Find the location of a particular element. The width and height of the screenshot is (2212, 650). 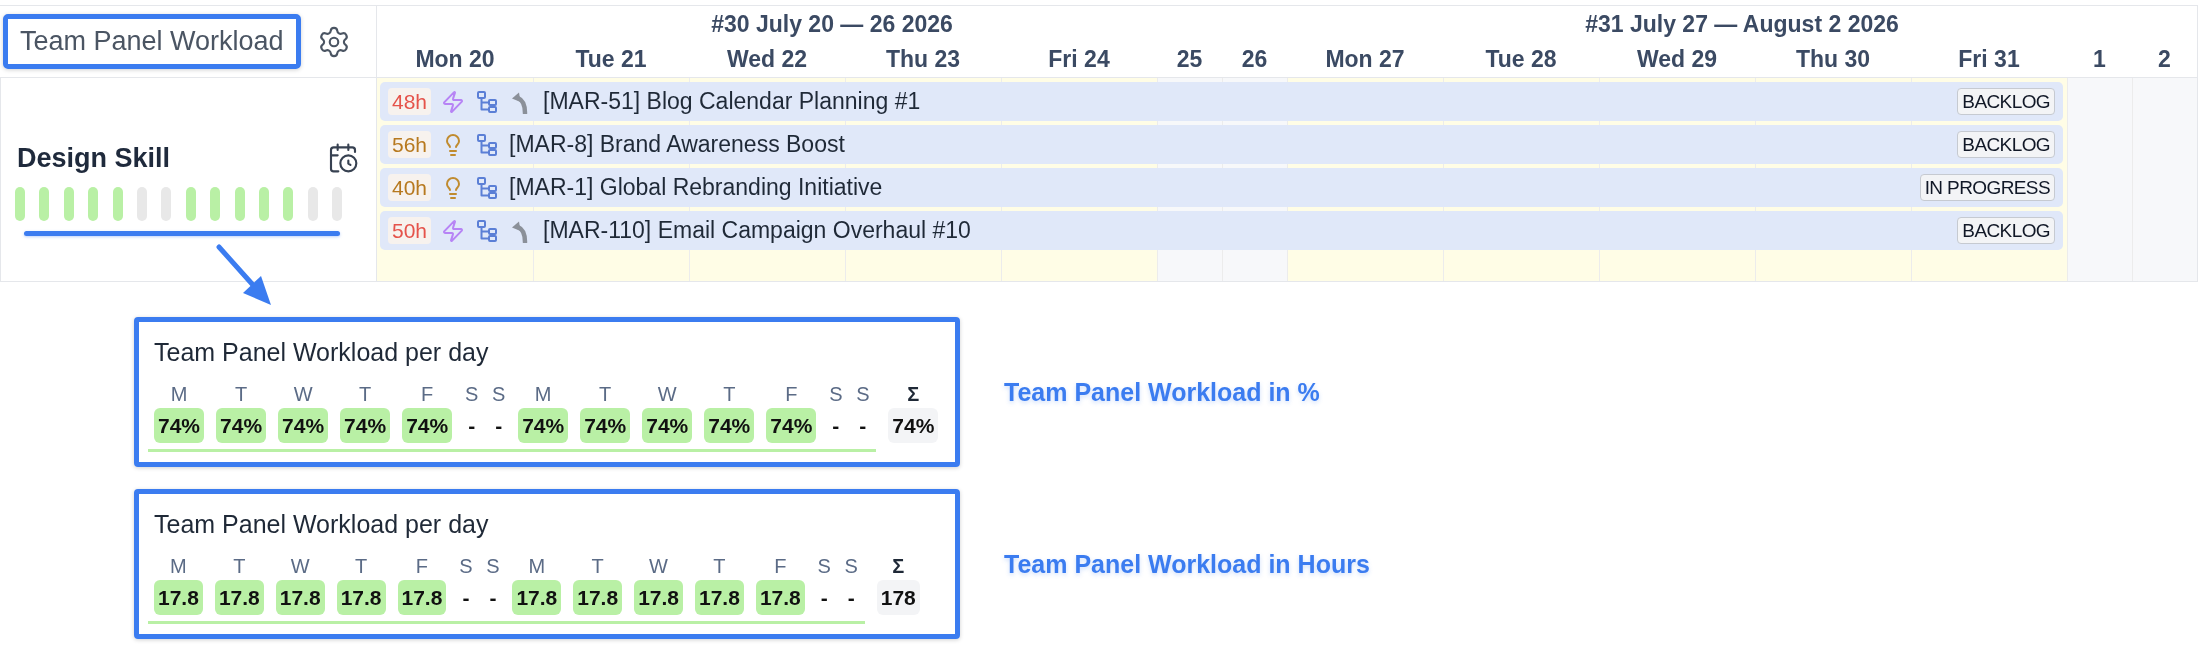

calendar-clock-icon is located at coordinates (343, 158).